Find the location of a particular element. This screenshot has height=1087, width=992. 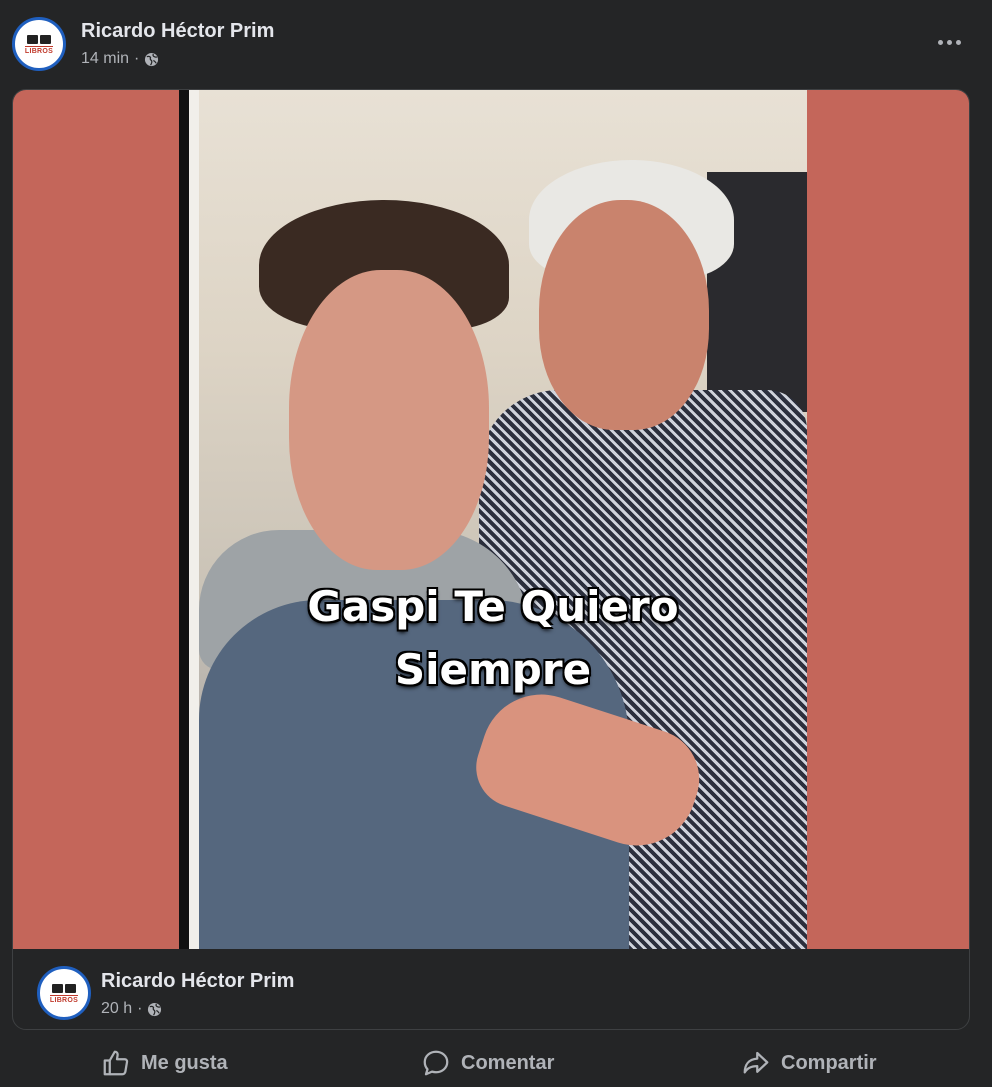

comment-button: Comentar is located at coordinates (487, 1063).